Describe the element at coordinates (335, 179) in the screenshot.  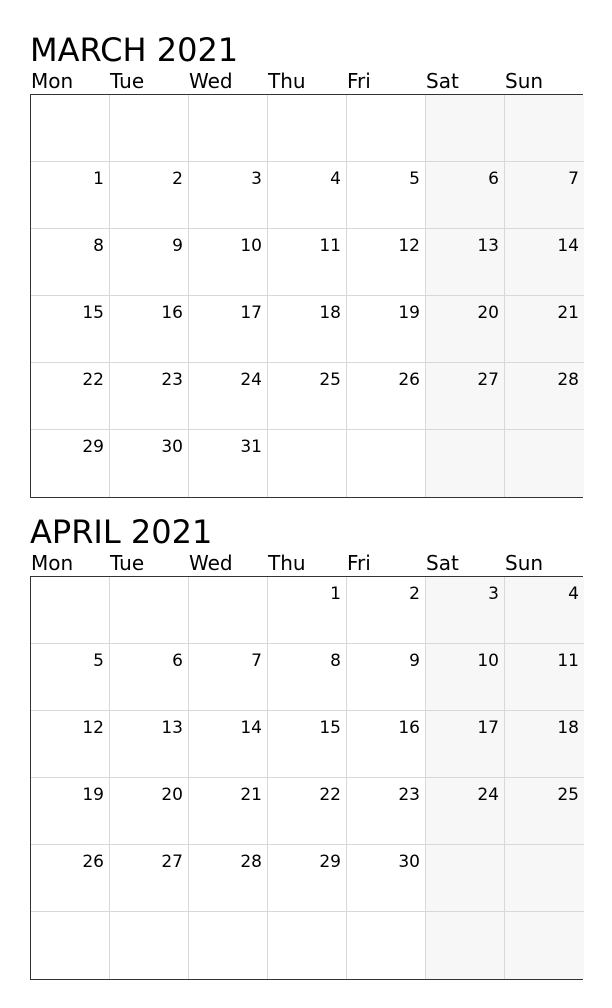
I see `day-number: 4` at that location.